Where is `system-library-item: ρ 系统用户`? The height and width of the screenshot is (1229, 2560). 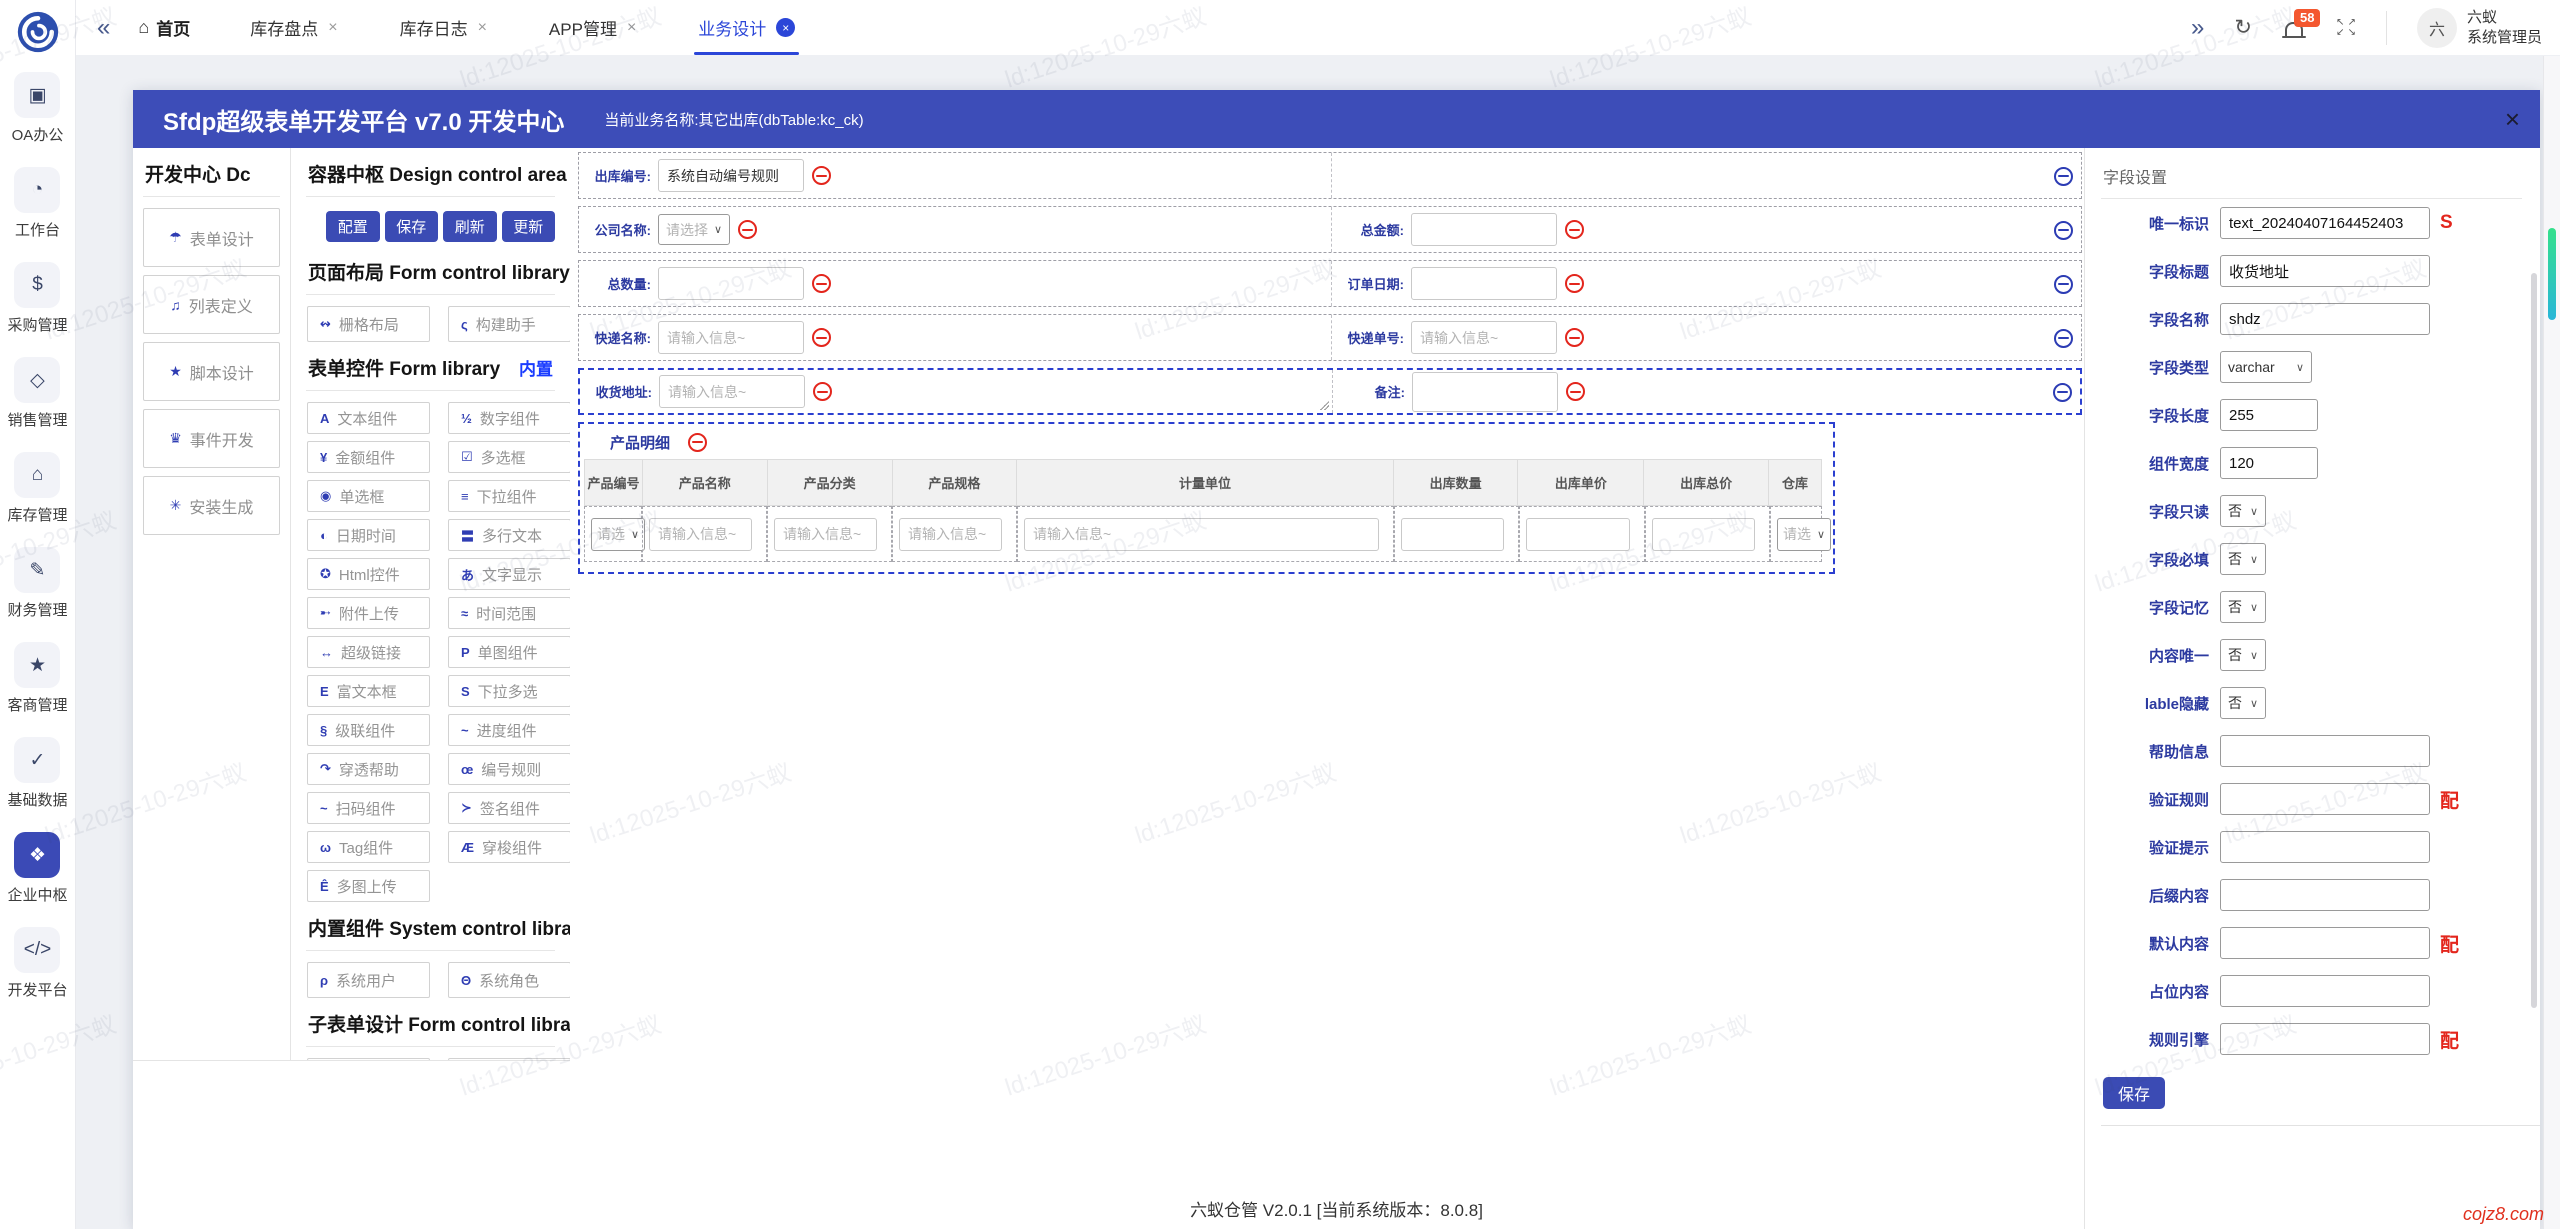 system-library-item: ρ 系统用户 is located at coordinates (368, 980).